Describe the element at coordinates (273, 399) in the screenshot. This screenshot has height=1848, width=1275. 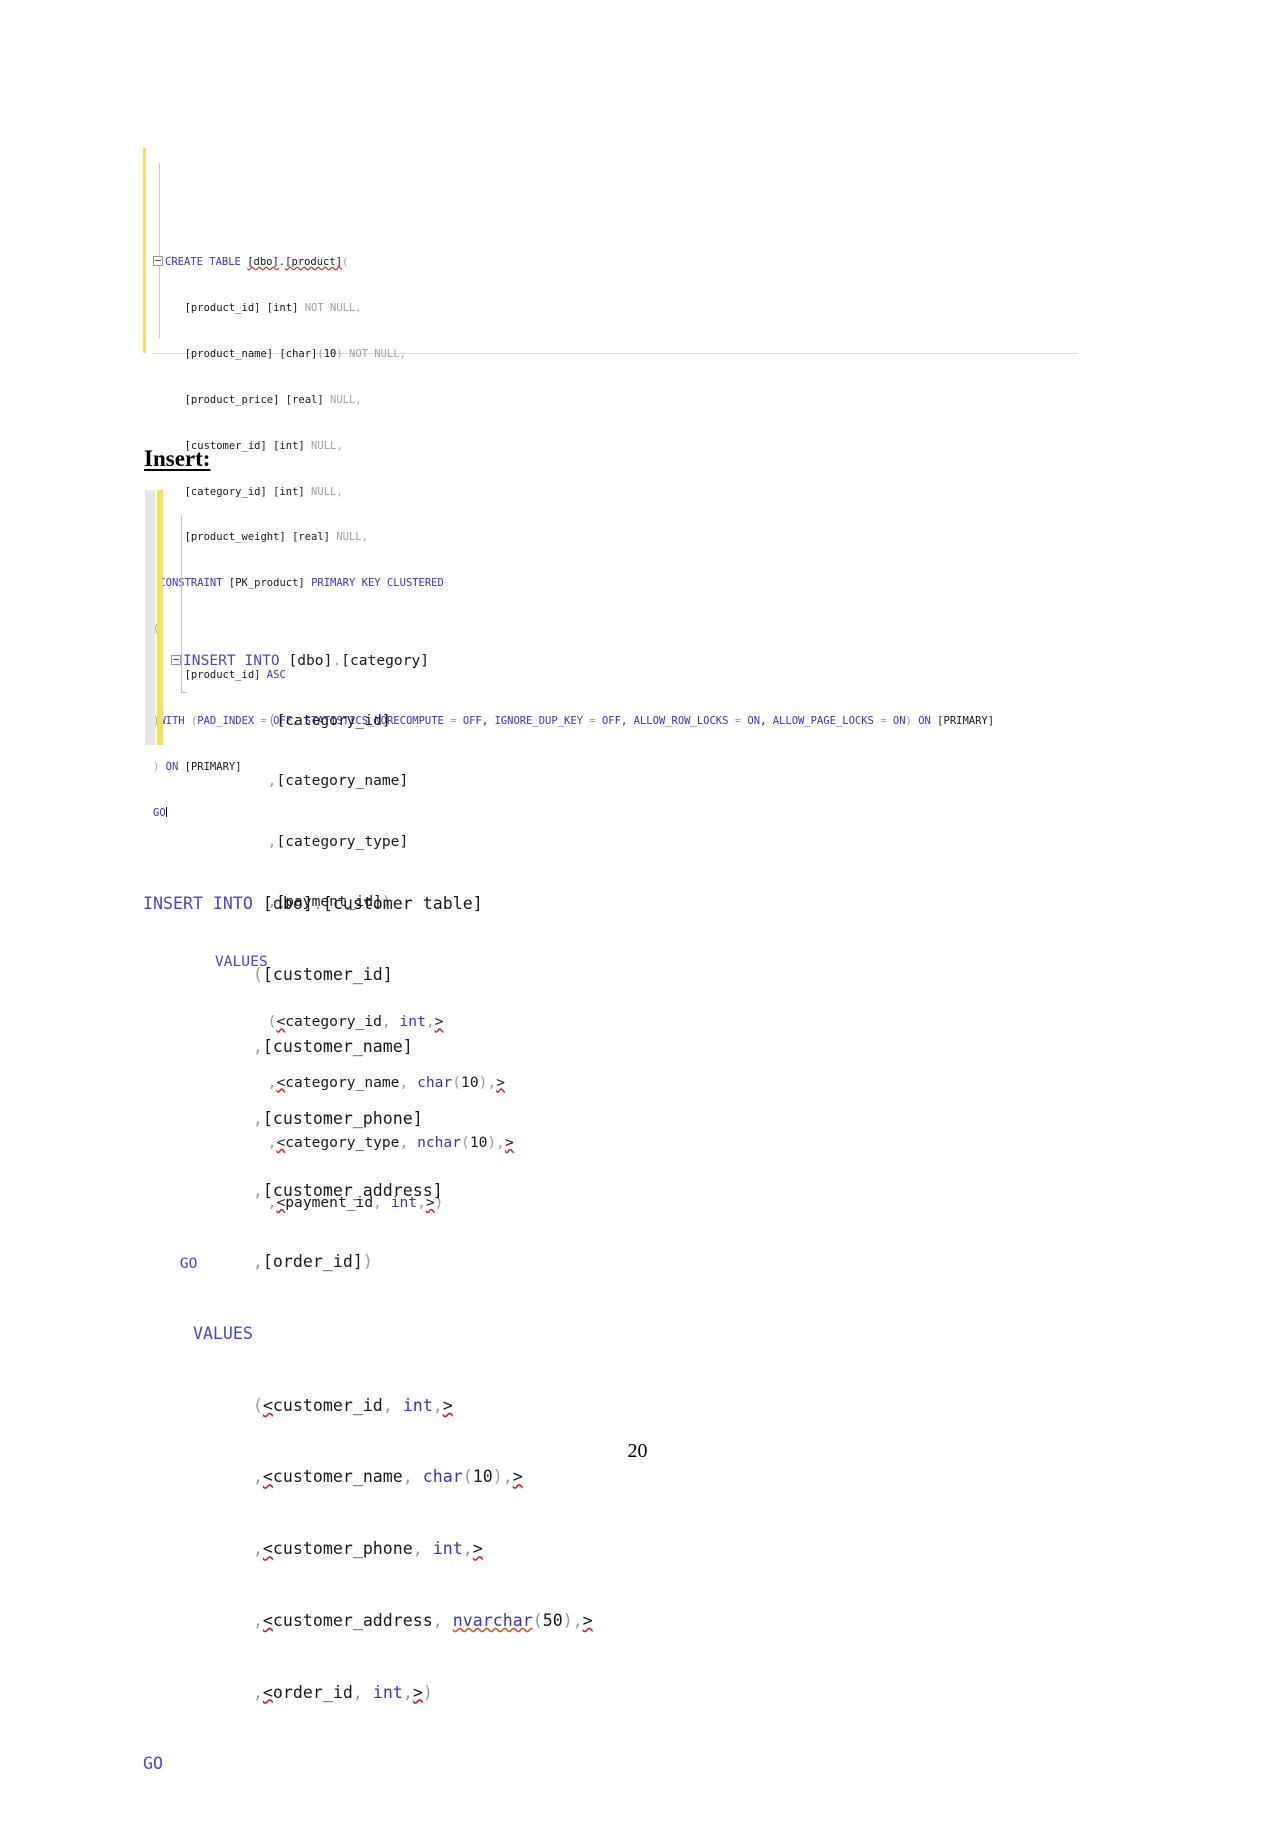
I see `code-line: [product_price] [real] NULL,` at that location.